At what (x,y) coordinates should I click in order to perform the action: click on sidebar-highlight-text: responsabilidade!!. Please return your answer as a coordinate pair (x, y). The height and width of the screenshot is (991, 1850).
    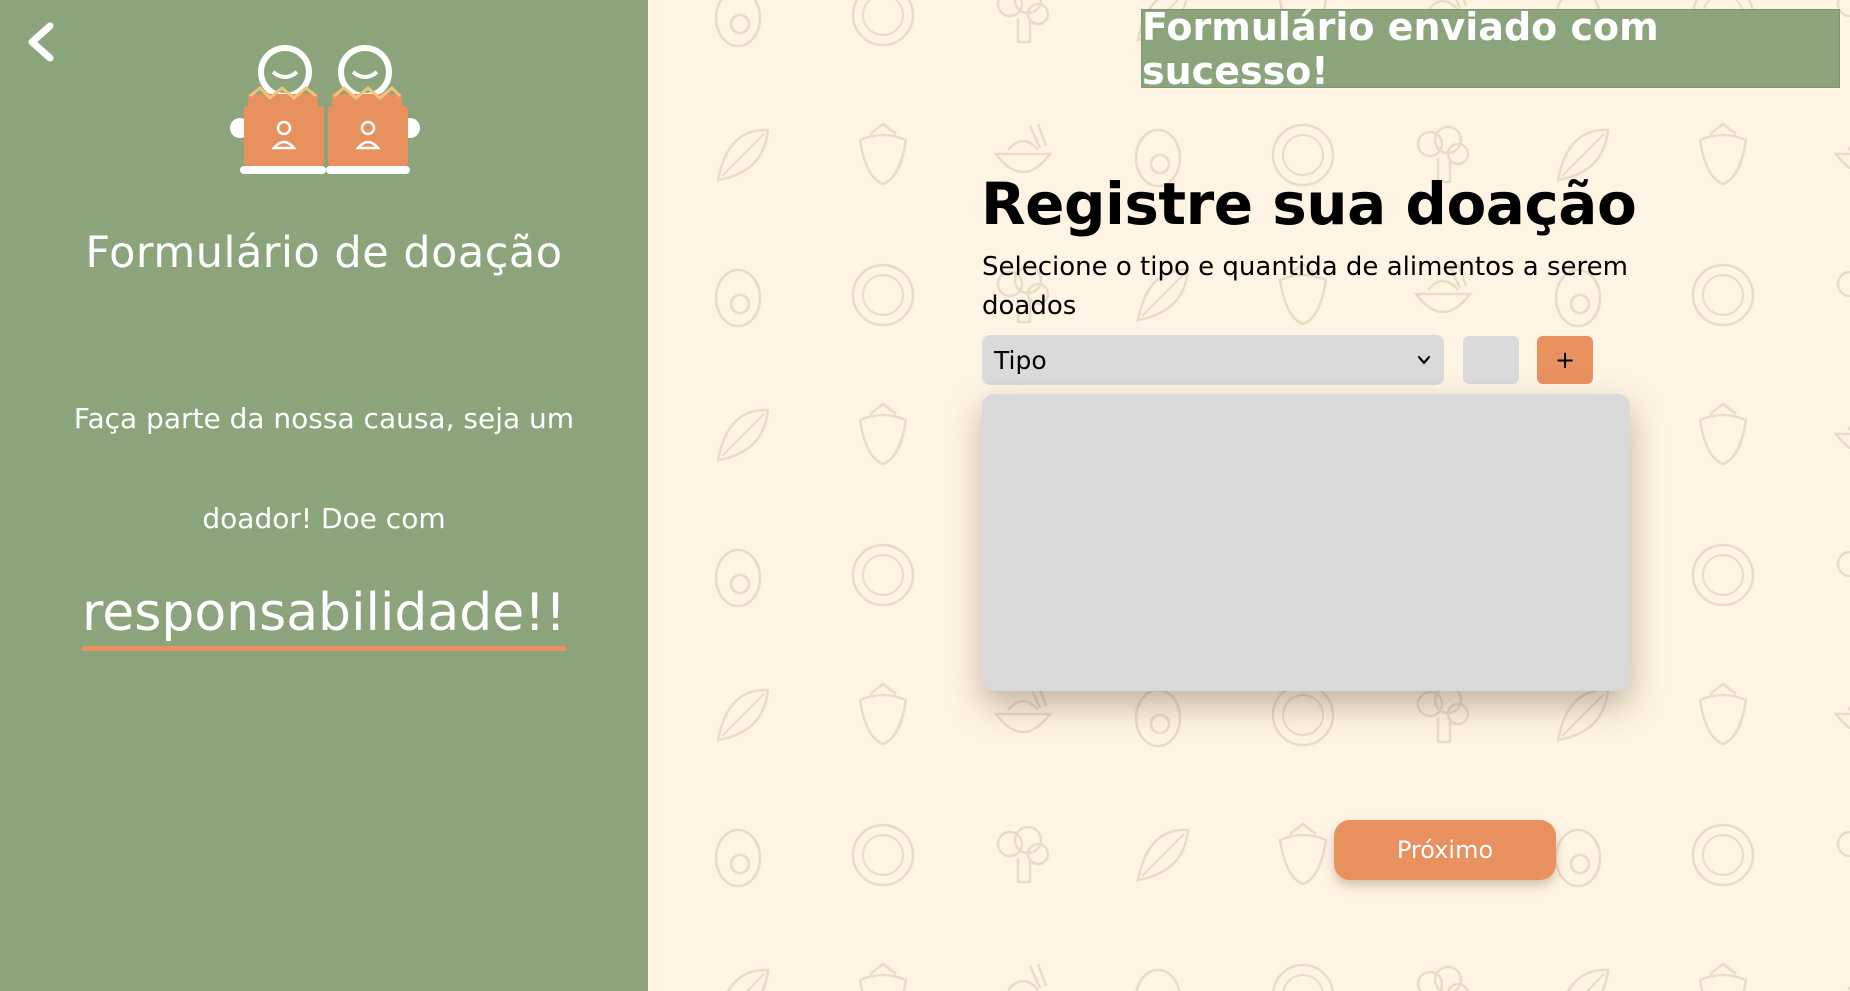
    Looking at the image, I should click on (324, 618).